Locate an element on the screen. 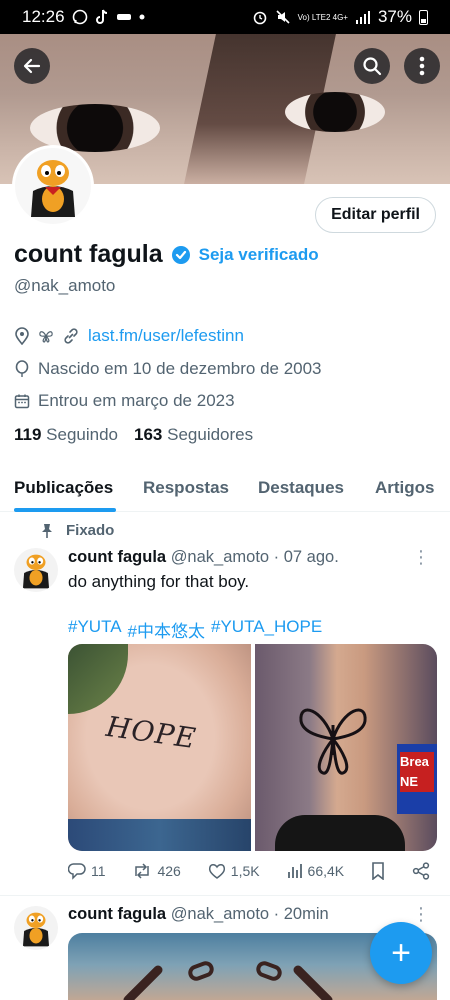 The image size is (450, 1000). broken-chain-icon is located at coordinates (228, 980).